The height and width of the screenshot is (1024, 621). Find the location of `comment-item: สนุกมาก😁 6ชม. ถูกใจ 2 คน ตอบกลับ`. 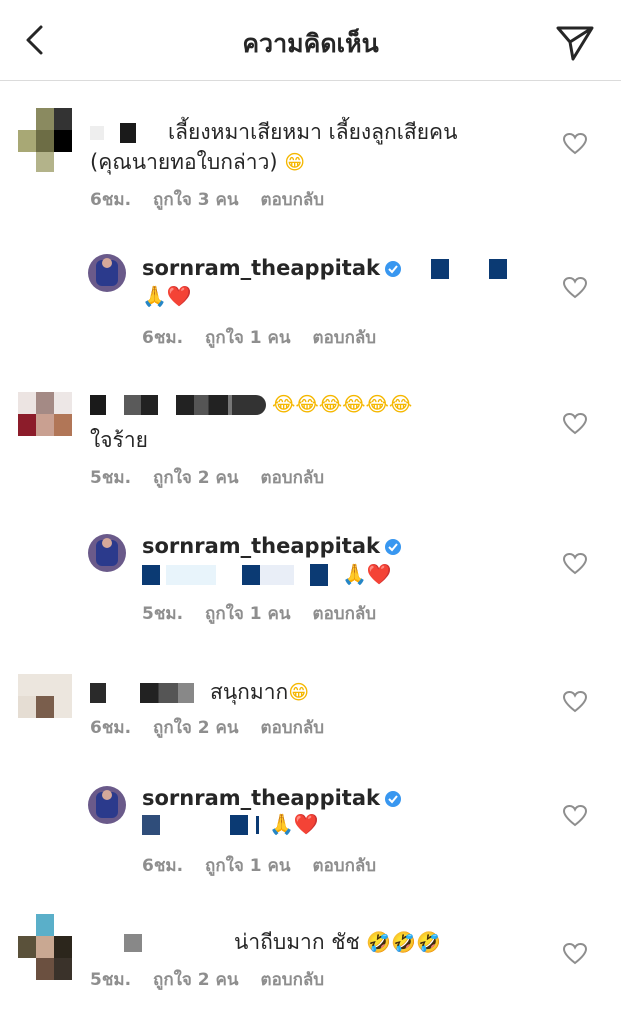

comment-item: สนุกมาก😁 6ชม. ถูกใจ 2 คน ตอบกลับ is located at coordinates (310, 720).